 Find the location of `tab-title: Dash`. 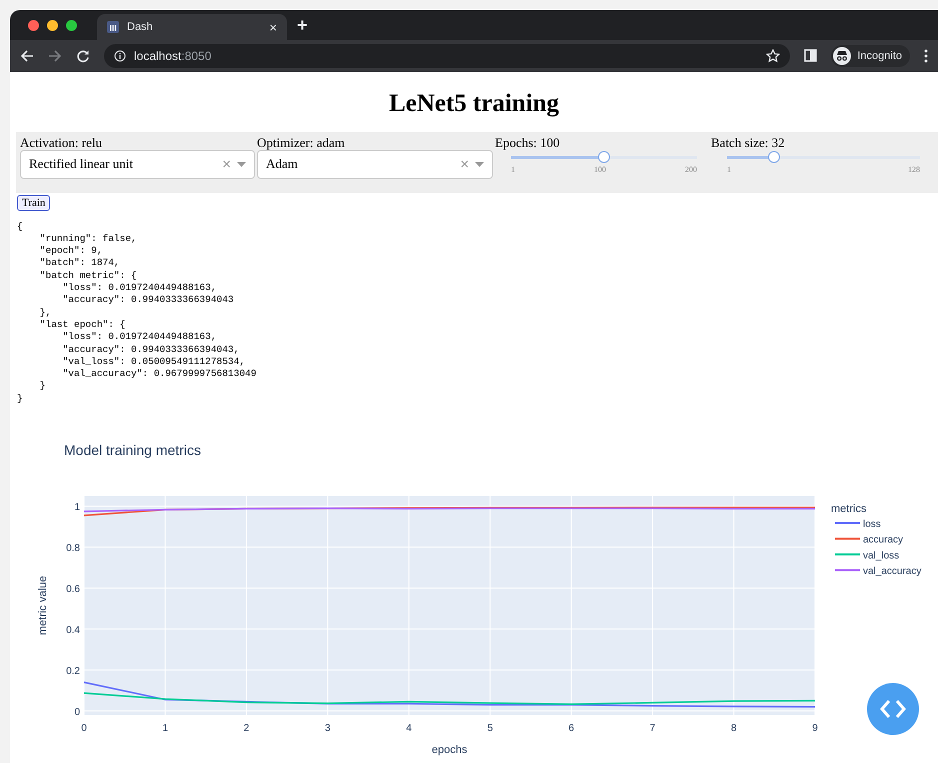

tab-title: Dash is located at coordinates (140, 27).